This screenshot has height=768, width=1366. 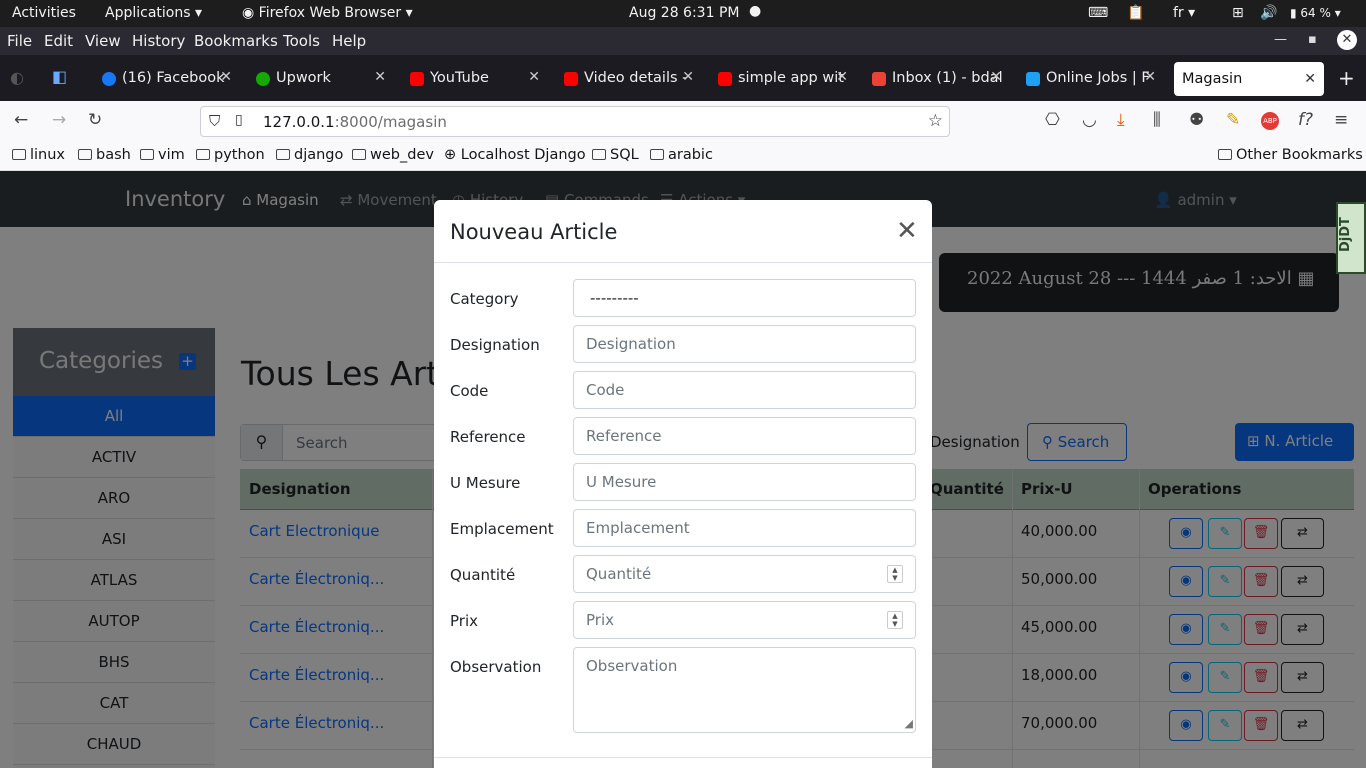 What do you see at coordinates (744, 390) in the screenshot?
I see `code-input: Code` at bounding box center [744, 390].